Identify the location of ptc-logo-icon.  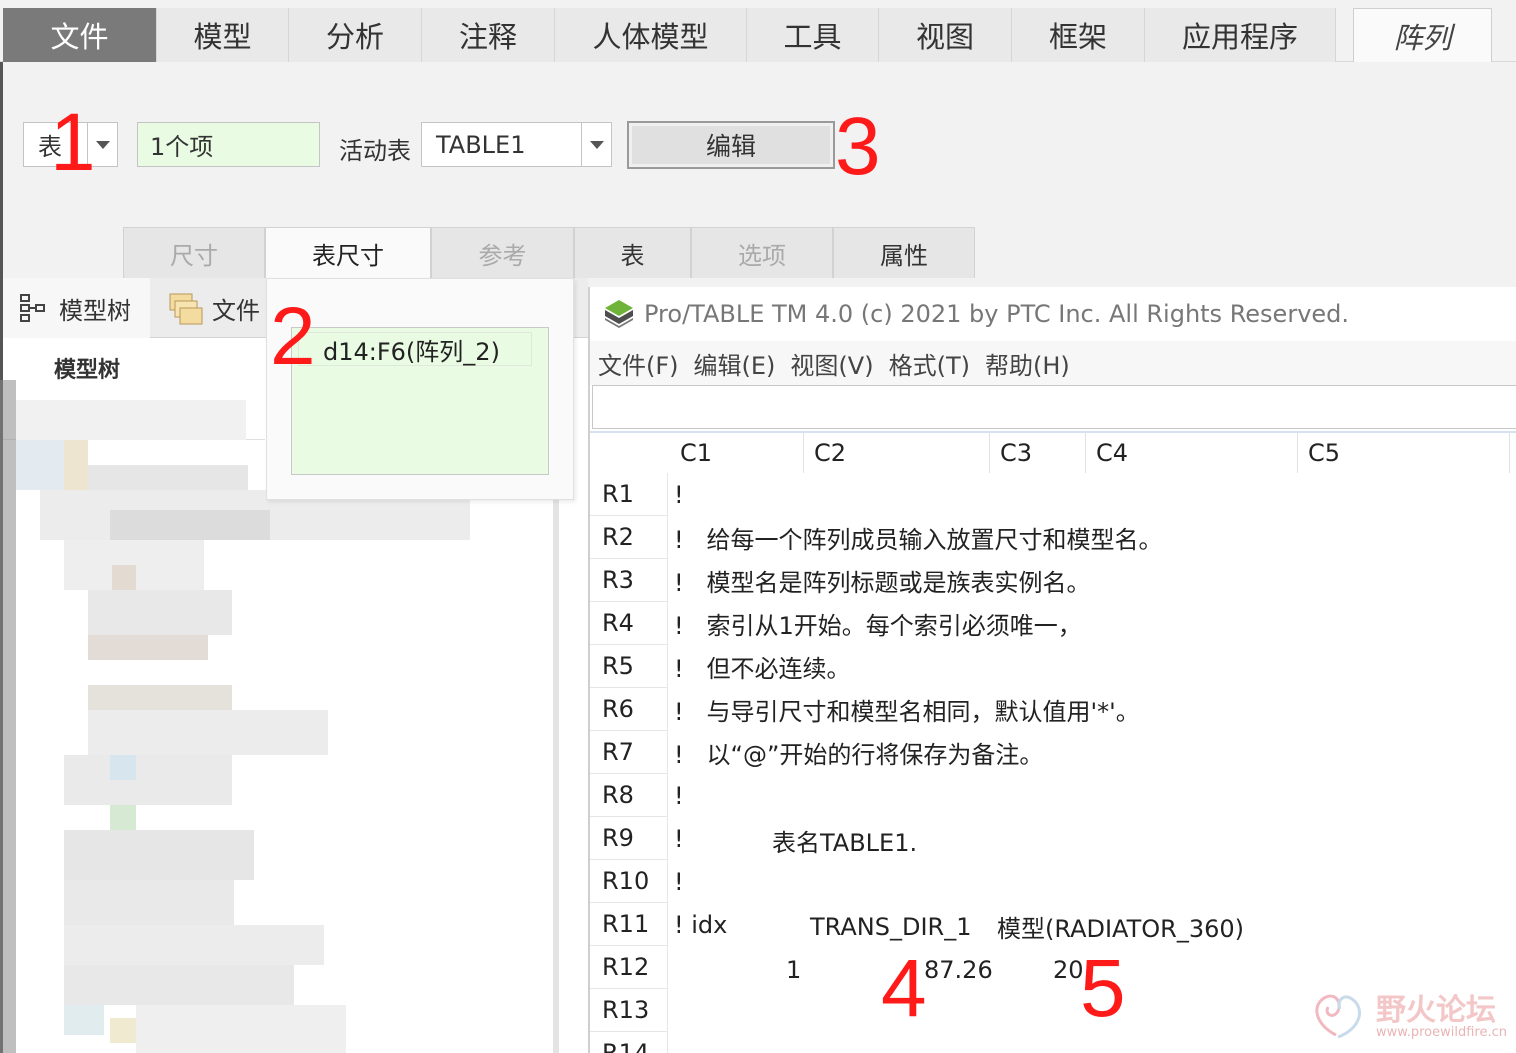
(619, 314).